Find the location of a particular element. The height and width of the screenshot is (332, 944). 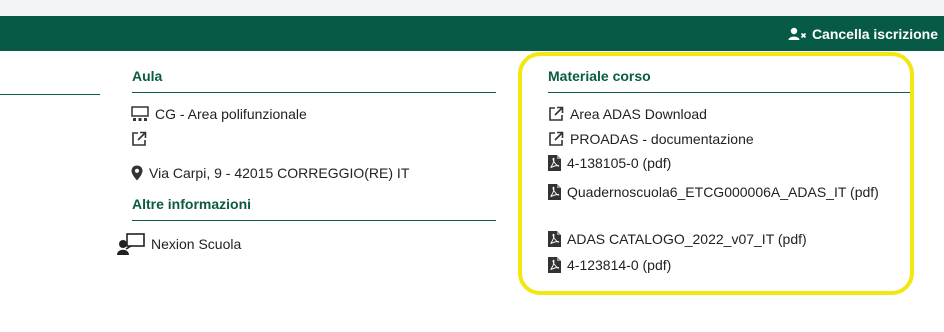

left-divider is located at coordinates (50, 94).